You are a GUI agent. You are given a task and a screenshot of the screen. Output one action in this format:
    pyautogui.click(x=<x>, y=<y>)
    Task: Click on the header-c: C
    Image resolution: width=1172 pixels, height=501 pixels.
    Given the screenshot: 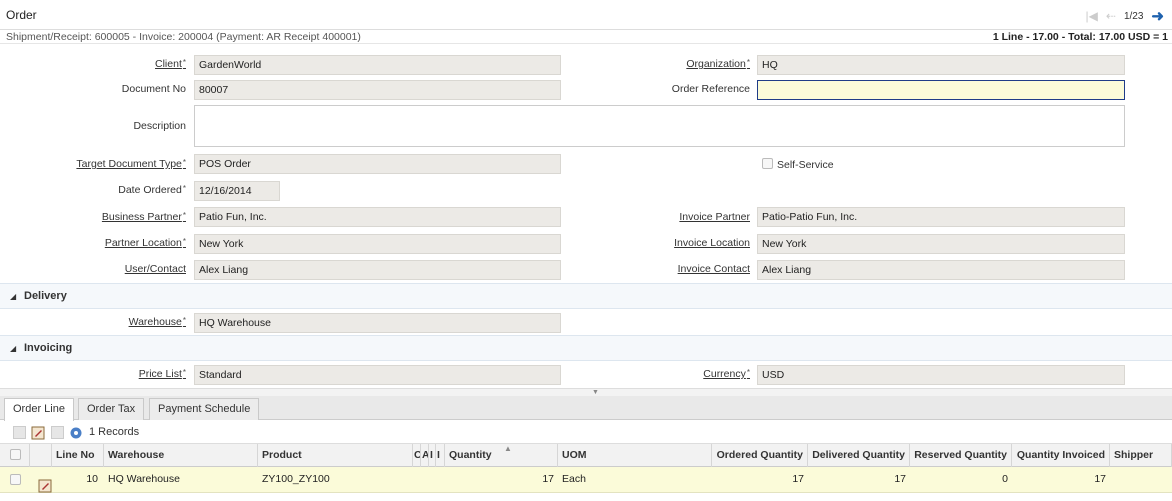 What is the action you would take?
    pyautogui.click(x=417, y=456)
    